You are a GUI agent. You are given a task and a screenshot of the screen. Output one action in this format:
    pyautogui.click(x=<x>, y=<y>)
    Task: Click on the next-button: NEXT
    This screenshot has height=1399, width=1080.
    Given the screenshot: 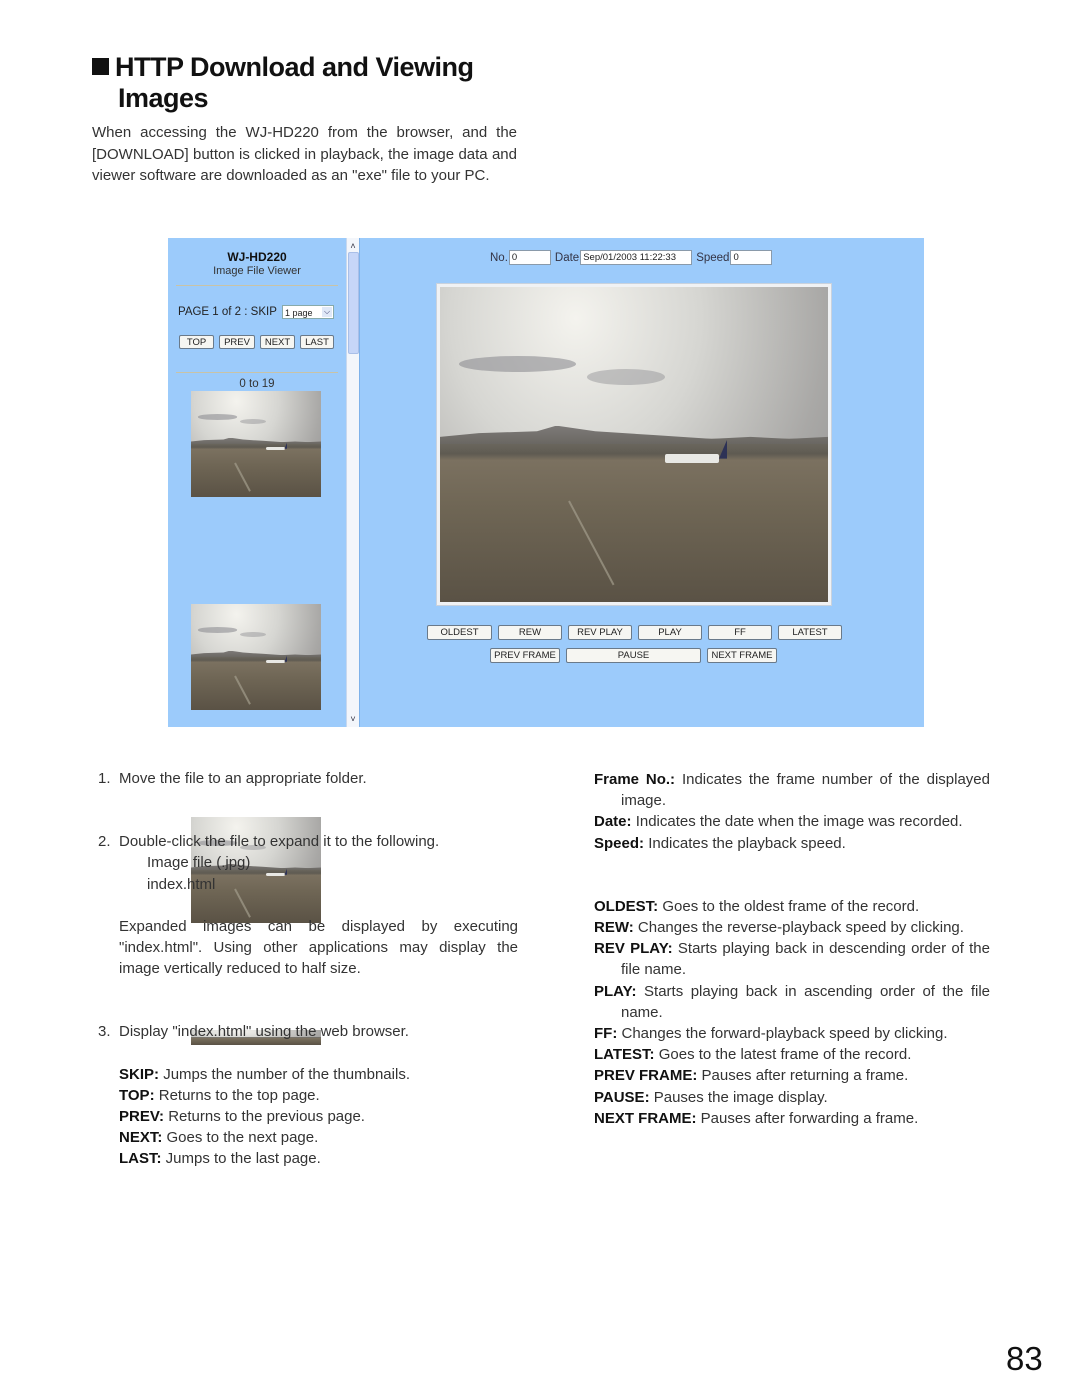 What is the action you would take?
    pyautogui.click(x=277, y=342)
    